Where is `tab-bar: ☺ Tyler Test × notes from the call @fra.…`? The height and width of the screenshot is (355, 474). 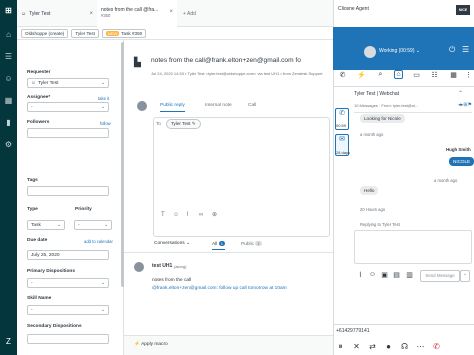
tab-bar: ☺ Tyler Test × notes from the call @fra.… is located at coordinates (175, 13).